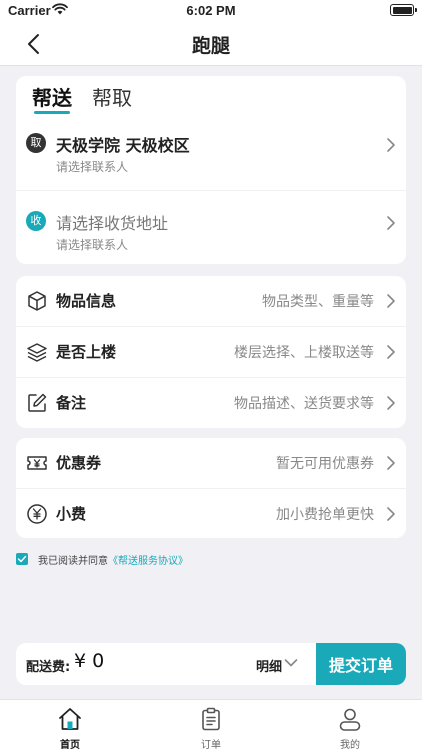  I want to click on tip-label: 小费, so click(71, 514).